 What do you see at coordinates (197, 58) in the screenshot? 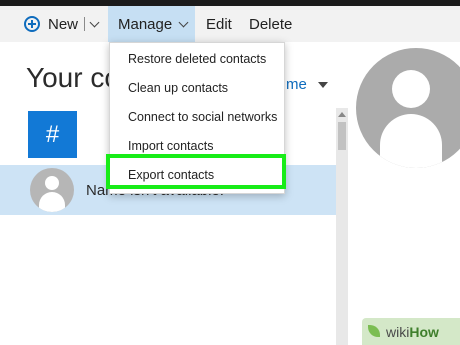
I see `menu-item-restore-deleted-contacts: Restore deleted contacts` at bounding box center [197, 58].